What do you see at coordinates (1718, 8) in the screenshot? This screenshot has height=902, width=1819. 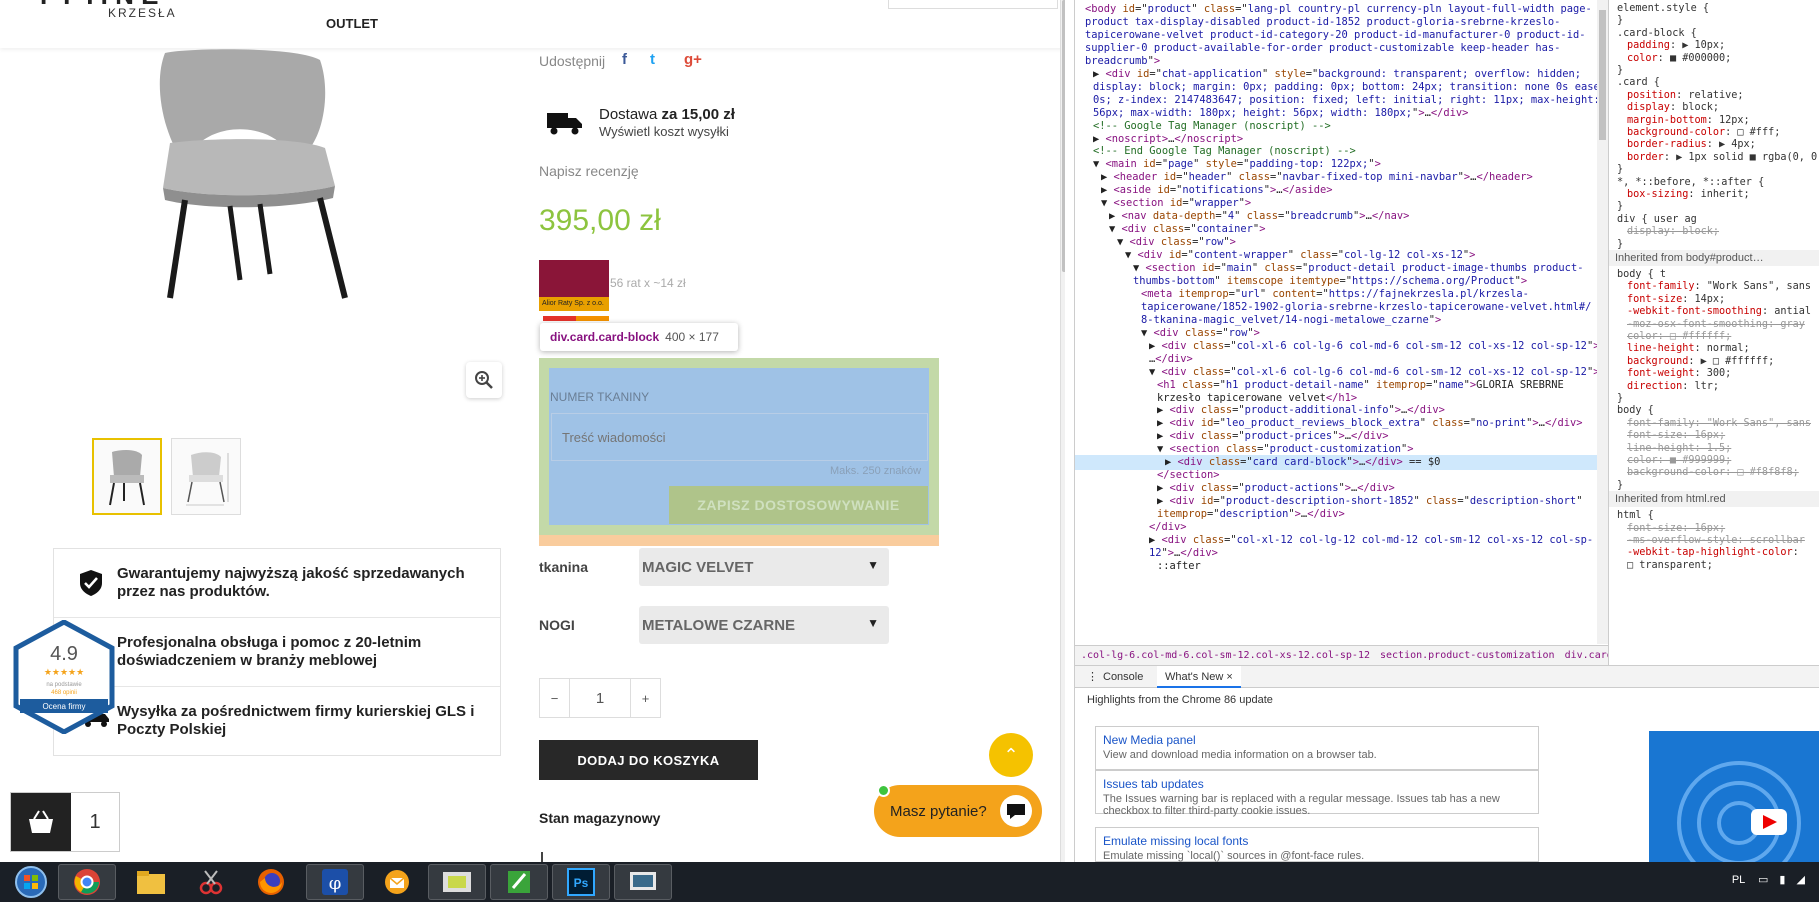 I see `css-rule-line: element.style {` at bounding box center [1718, 8].